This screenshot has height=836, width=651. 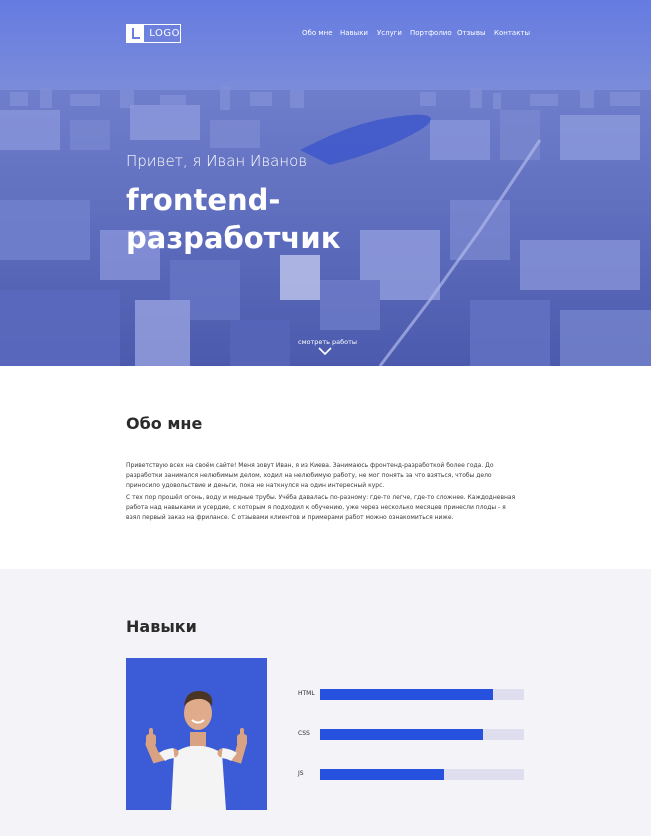 I want to click on skill-bar-html, so click(x=422, y=694).